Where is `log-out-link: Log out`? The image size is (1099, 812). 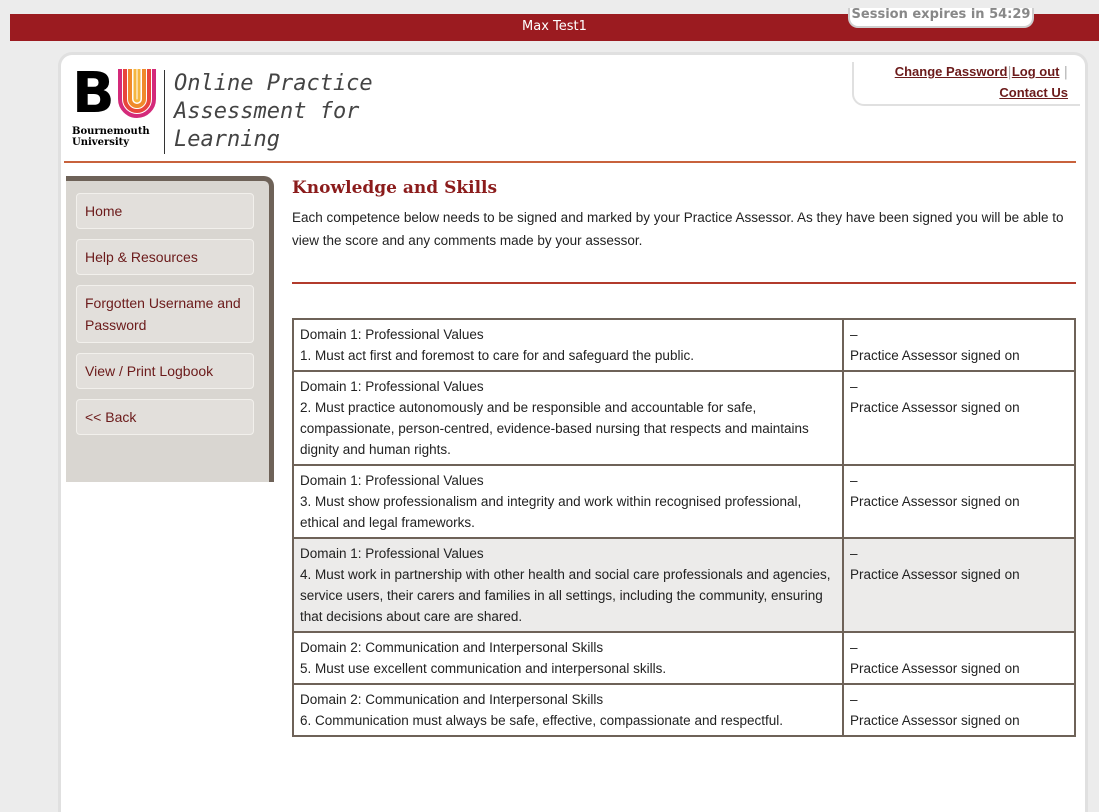 log-out-link: Log out is located at coordinates (1036, 71).